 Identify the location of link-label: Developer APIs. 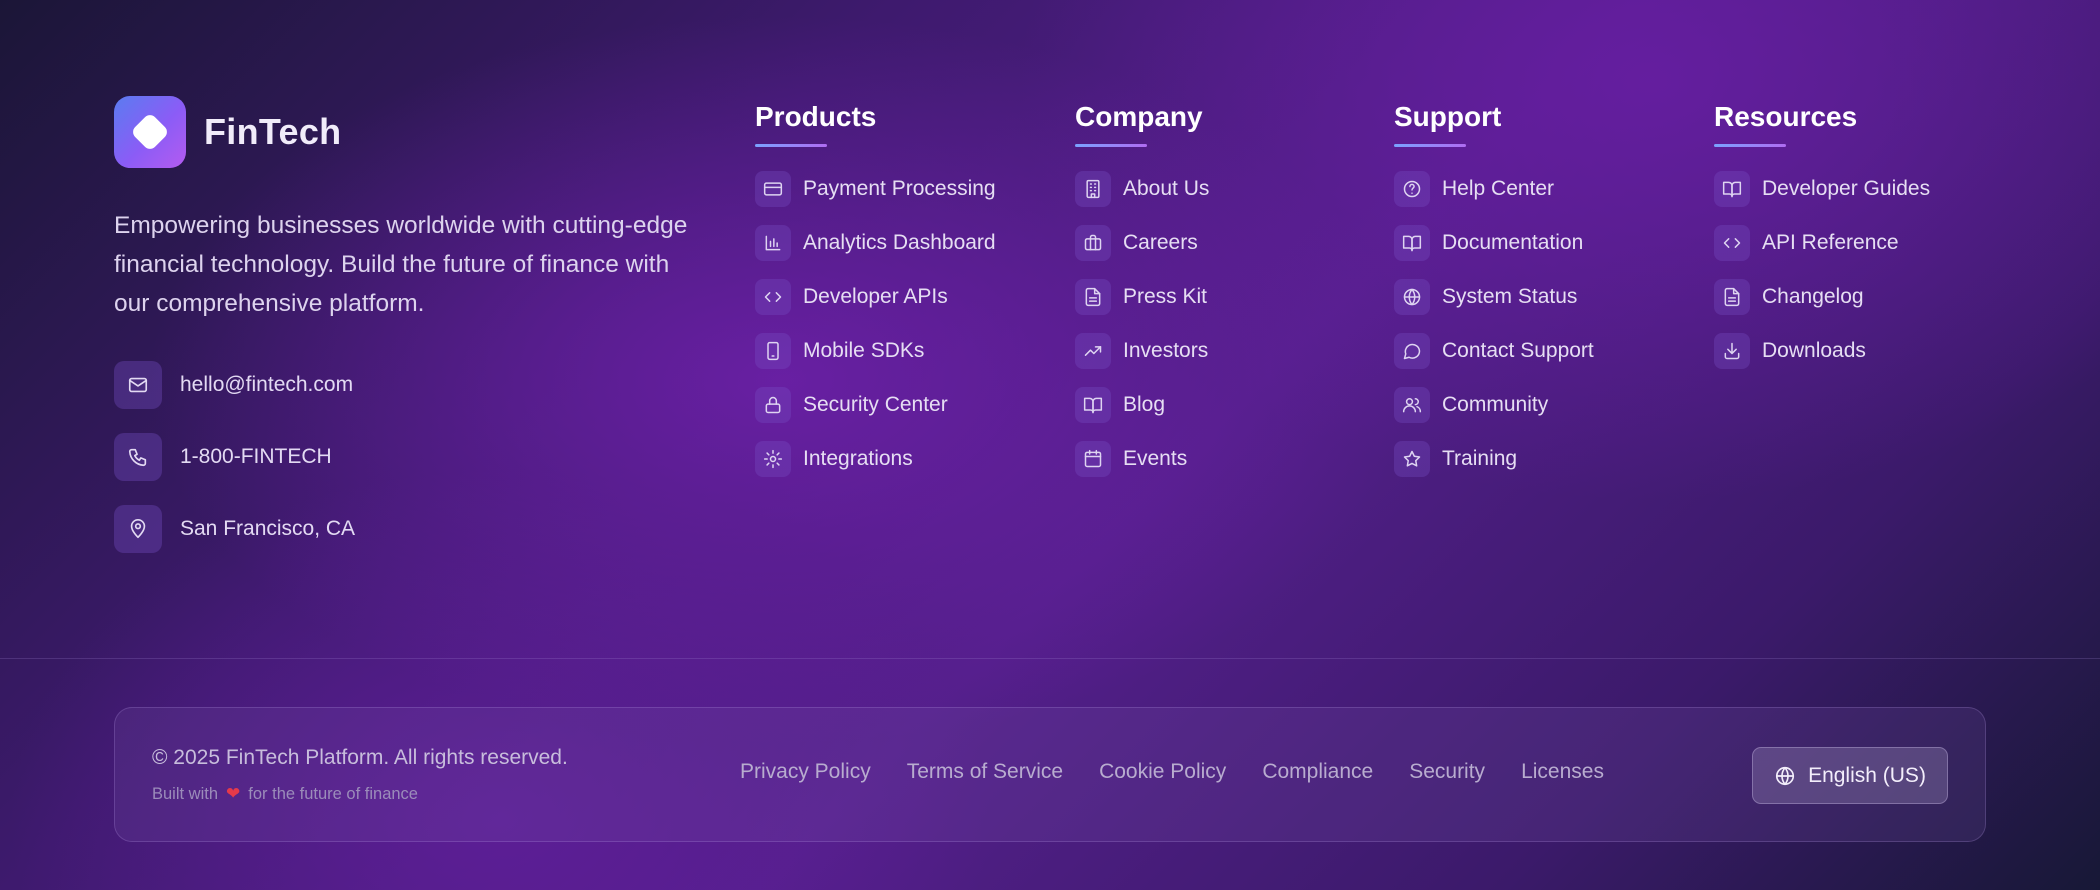
(875, 296).